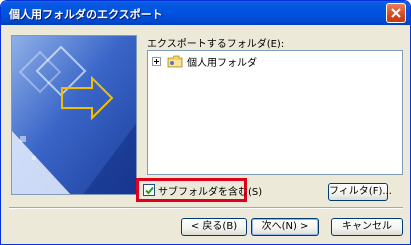  I want to click on tree-item-personal-folders: 個人用フォルダ, so click(204, 61).